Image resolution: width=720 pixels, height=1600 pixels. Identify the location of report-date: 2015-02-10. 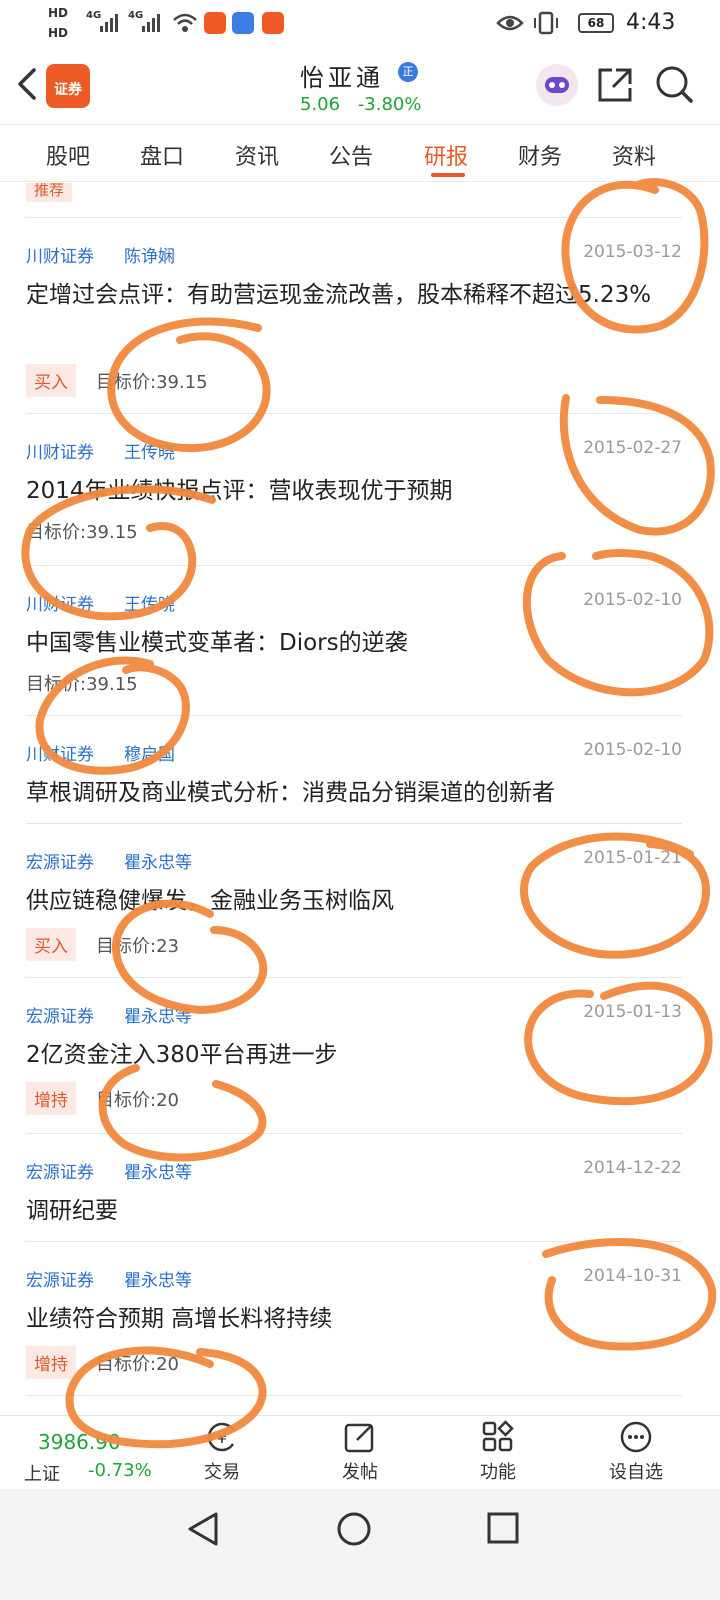
(632, 600).